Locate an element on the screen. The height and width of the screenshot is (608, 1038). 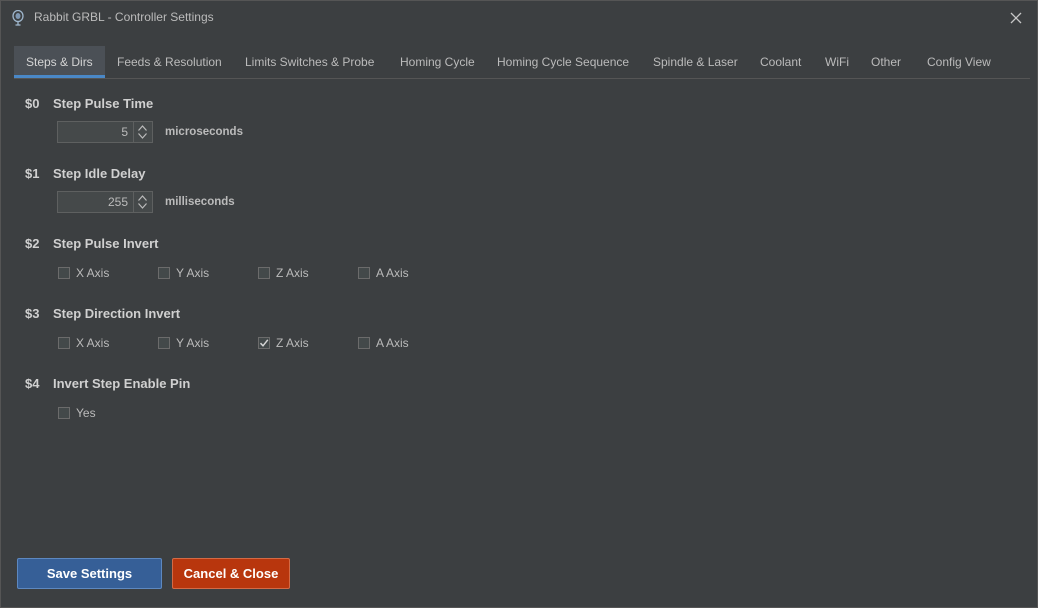
spinner-value: 5 is located at coordinates (93, 132).